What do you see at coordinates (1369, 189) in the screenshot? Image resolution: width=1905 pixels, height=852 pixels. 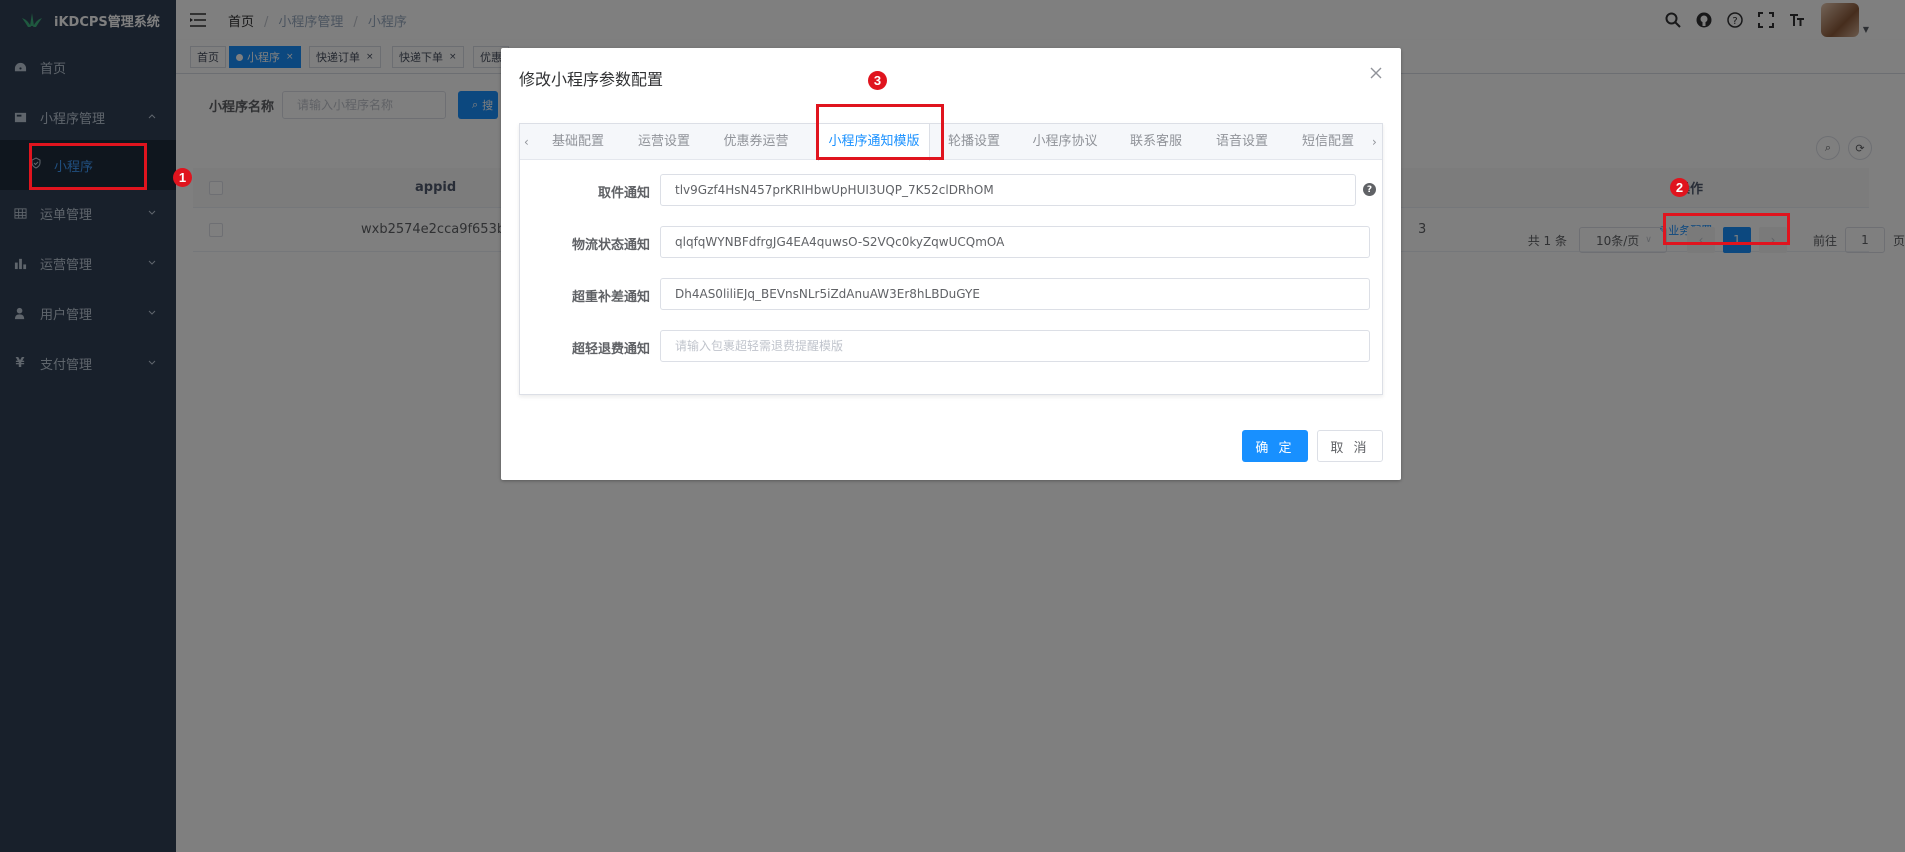 I see `help-icon: ?` at bounding box center [1369, 189].